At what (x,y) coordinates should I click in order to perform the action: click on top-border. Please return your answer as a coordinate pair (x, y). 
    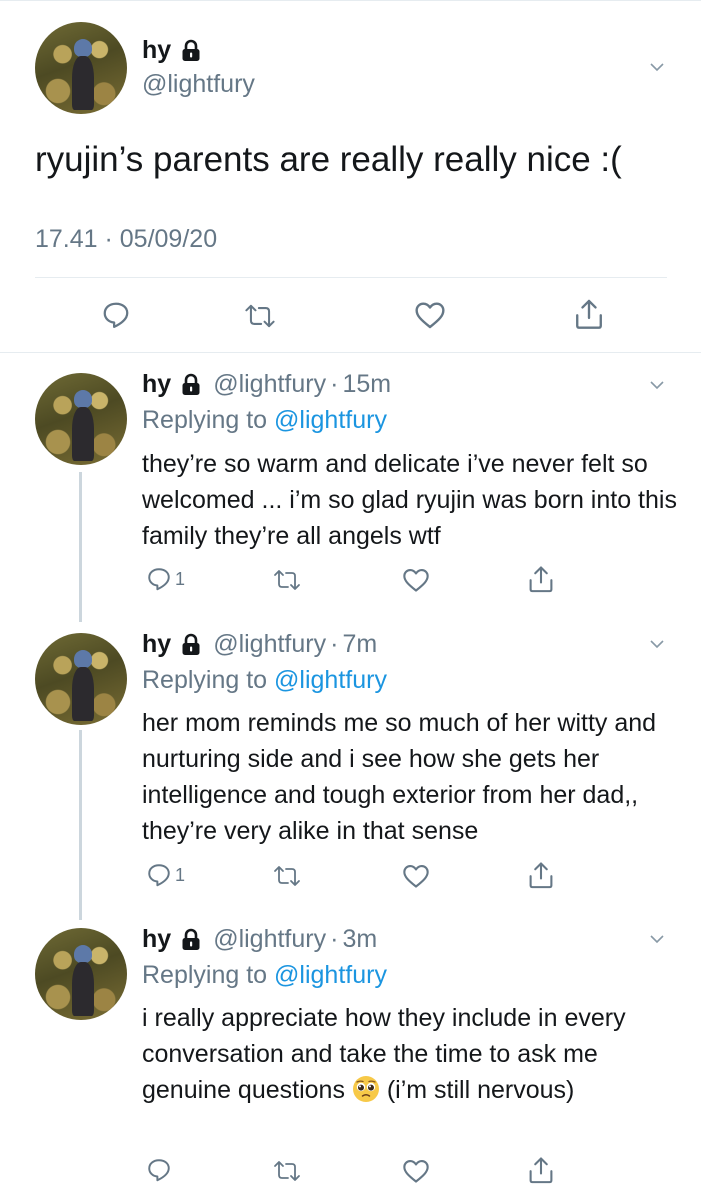
    Looking at the image, I should click on (350, 0).